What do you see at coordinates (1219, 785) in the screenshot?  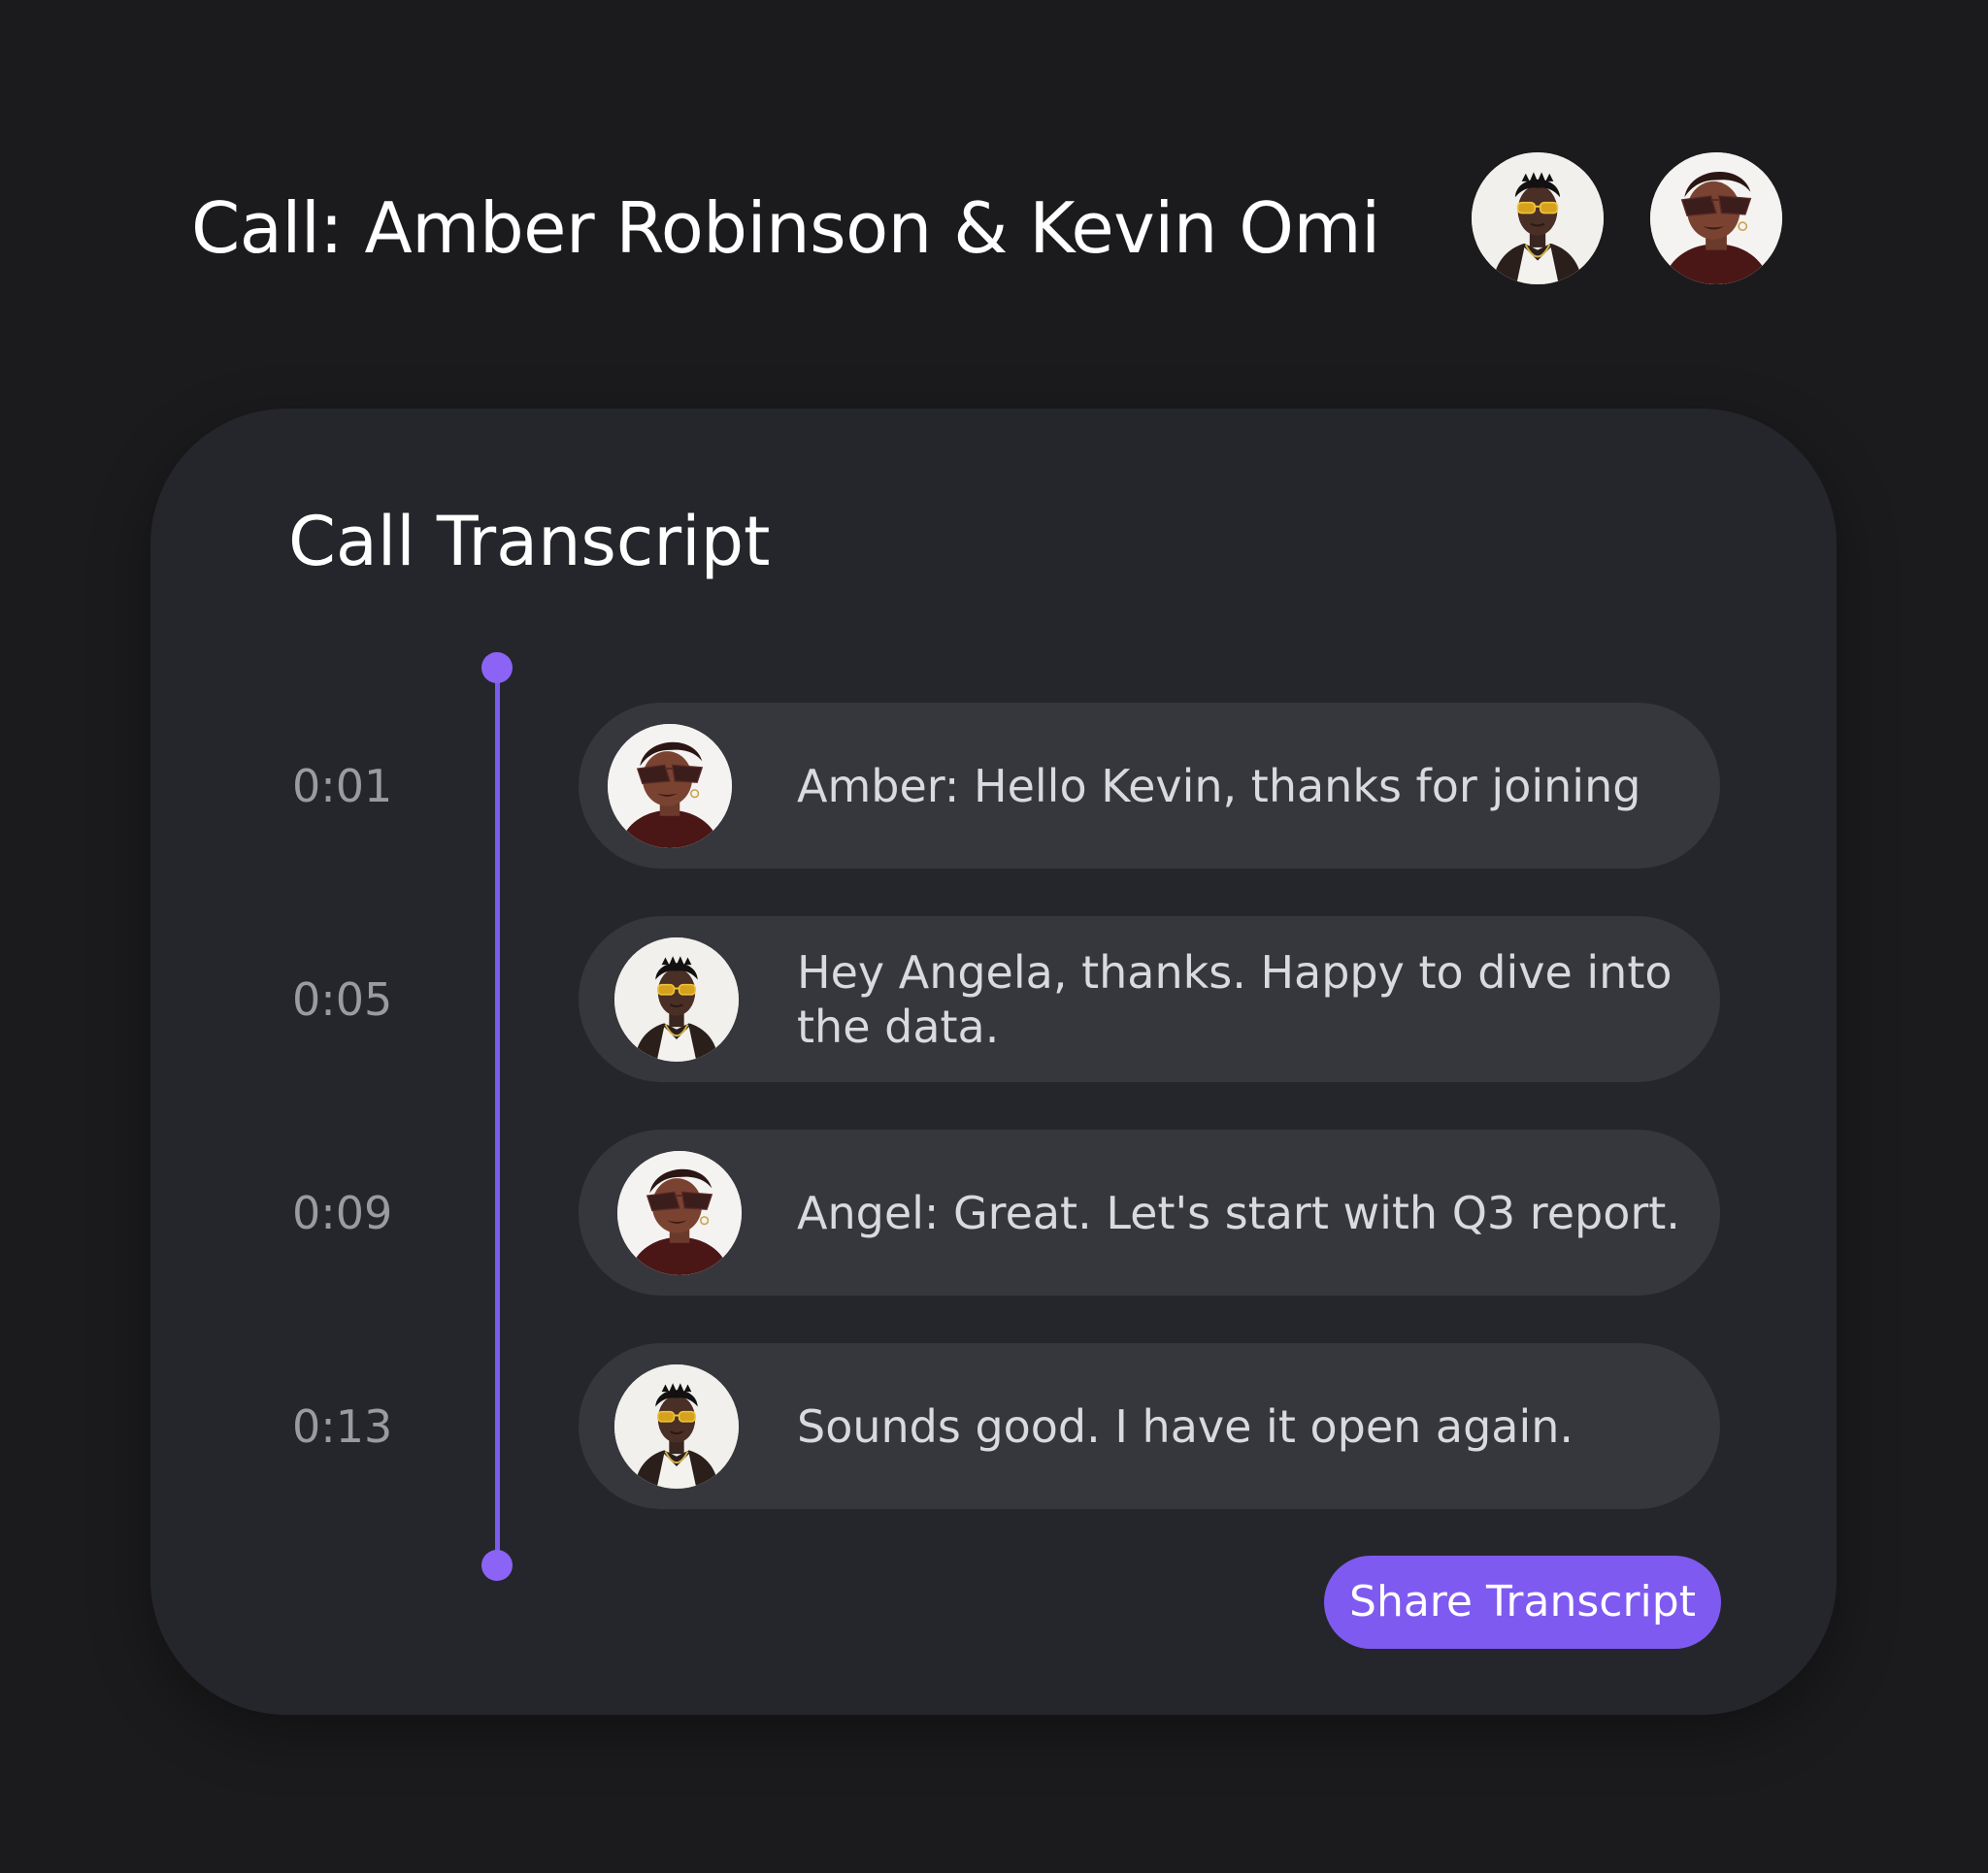 I see `message-text: Amber: Hello Kevin, thanks for joining` at bounding box center [1219, 785].